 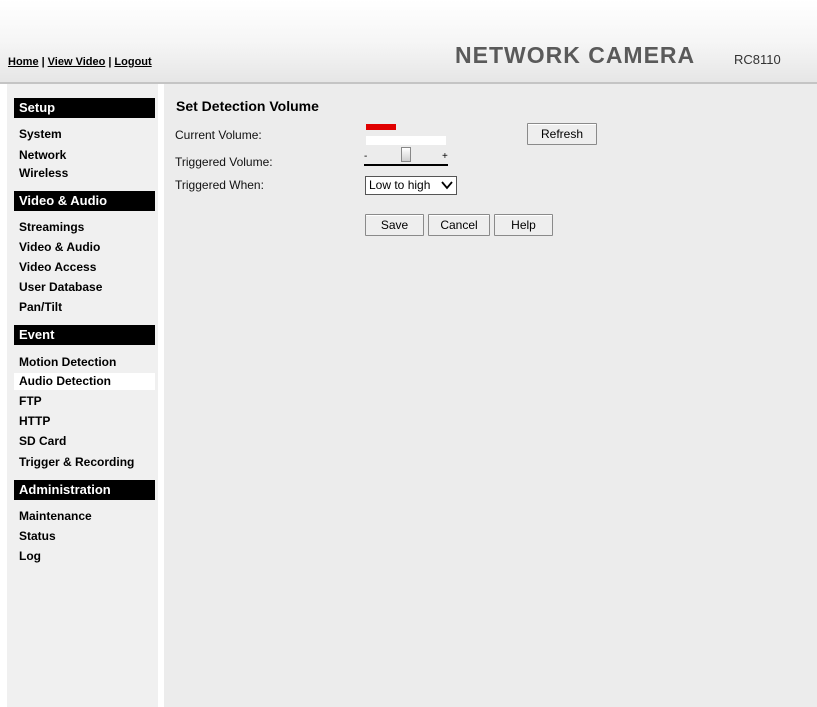 I want to click on refresh-button: Refresh, so click(x=562, y=134).